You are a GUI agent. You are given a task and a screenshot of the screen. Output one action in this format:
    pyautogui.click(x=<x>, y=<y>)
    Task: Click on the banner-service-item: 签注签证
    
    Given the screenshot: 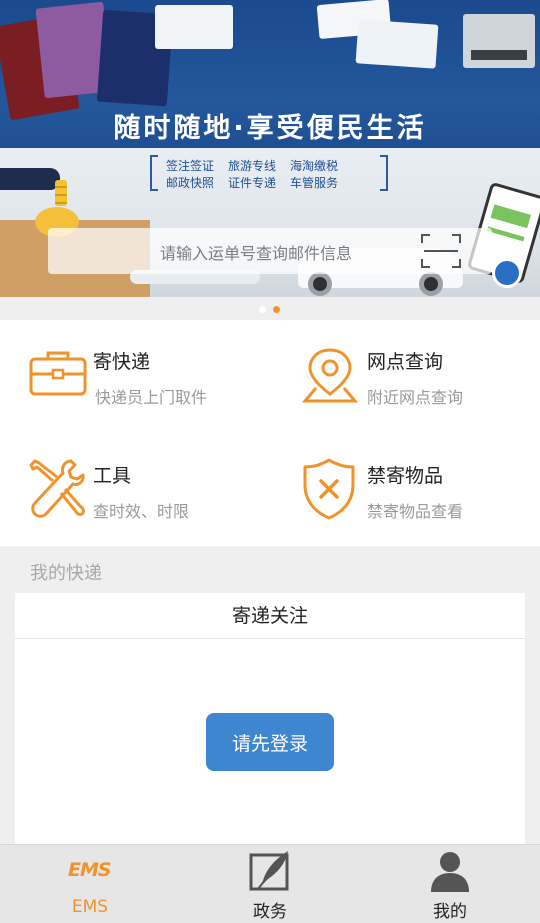 What is the action you would take?
    pyautogui.click(x=190, y=166)
    